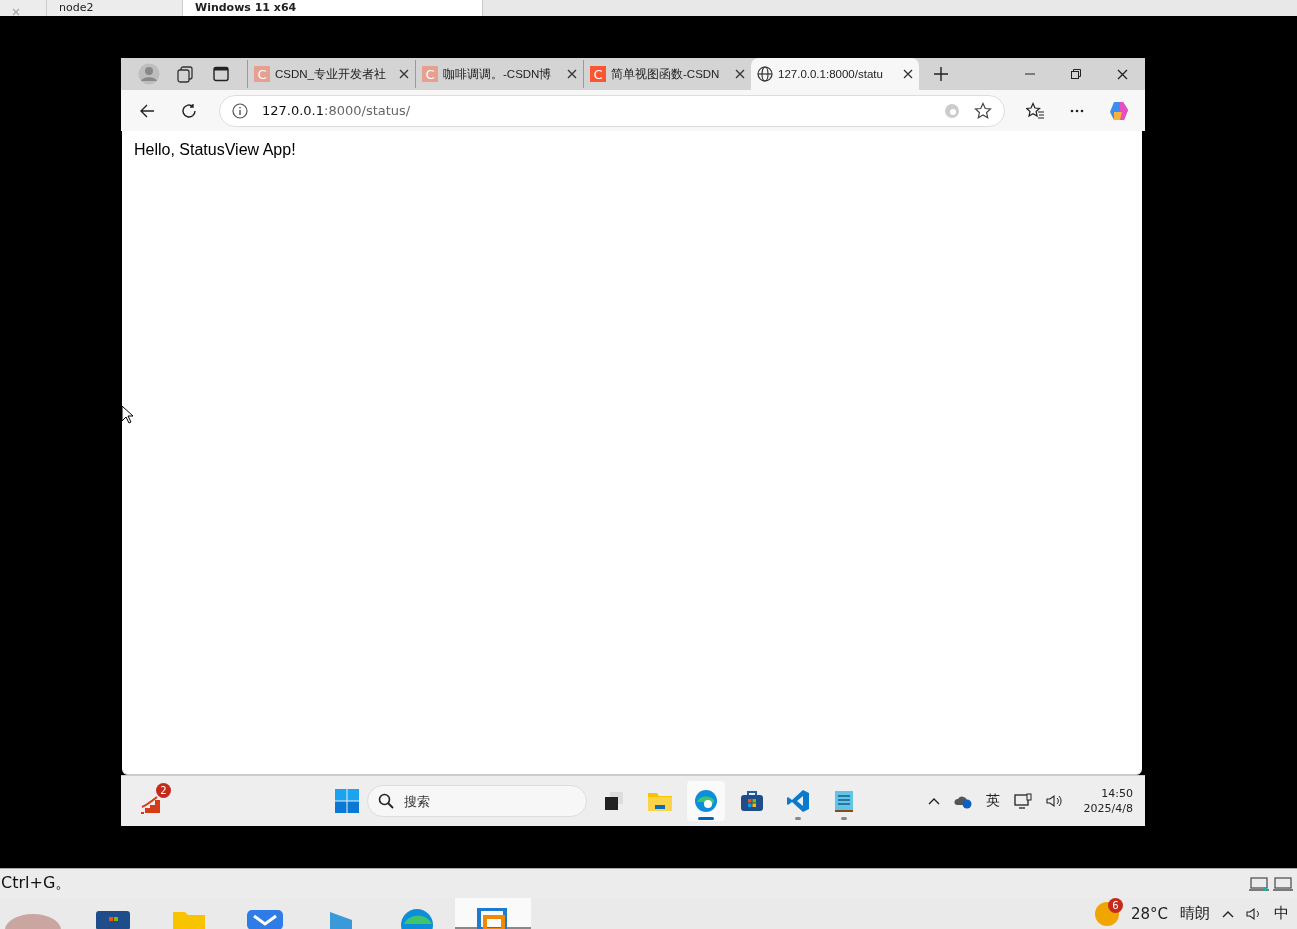 This screenshot has height=929, width=1297. Describe the element at coordinates (333, 8) in the screenshot. I see `host-tab: Windows 11 x64` at that location.